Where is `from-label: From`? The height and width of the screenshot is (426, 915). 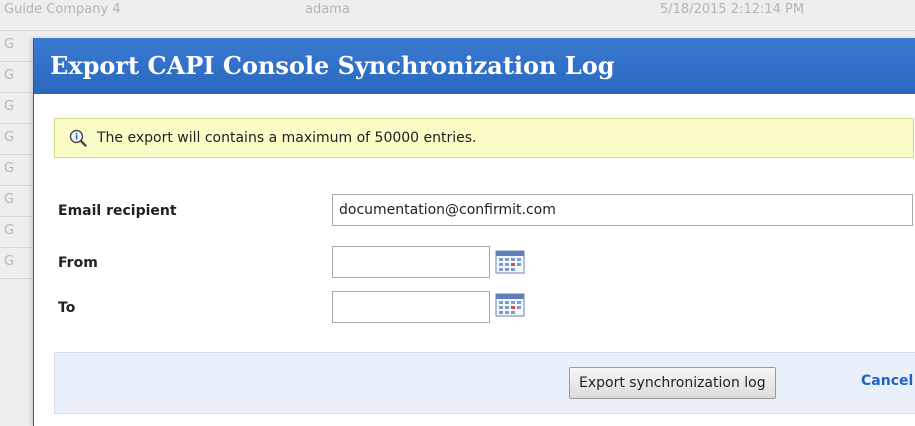 from-label: From is located at coordinates (78, 263).